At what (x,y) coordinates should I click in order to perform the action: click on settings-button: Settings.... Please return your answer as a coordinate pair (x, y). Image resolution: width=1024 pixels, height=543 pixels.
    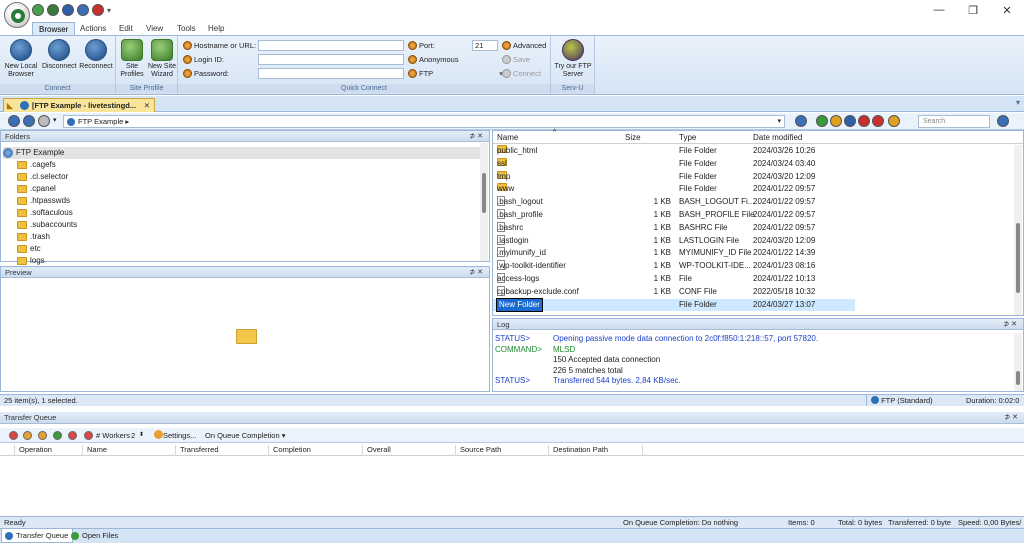
    Looking at the image, I should click on (175, 435).